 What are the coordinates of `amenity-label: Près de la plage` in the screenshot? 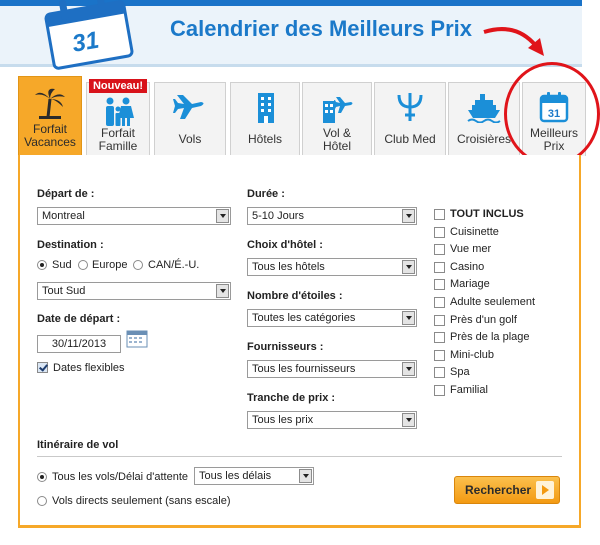 It's located at (490, 337).